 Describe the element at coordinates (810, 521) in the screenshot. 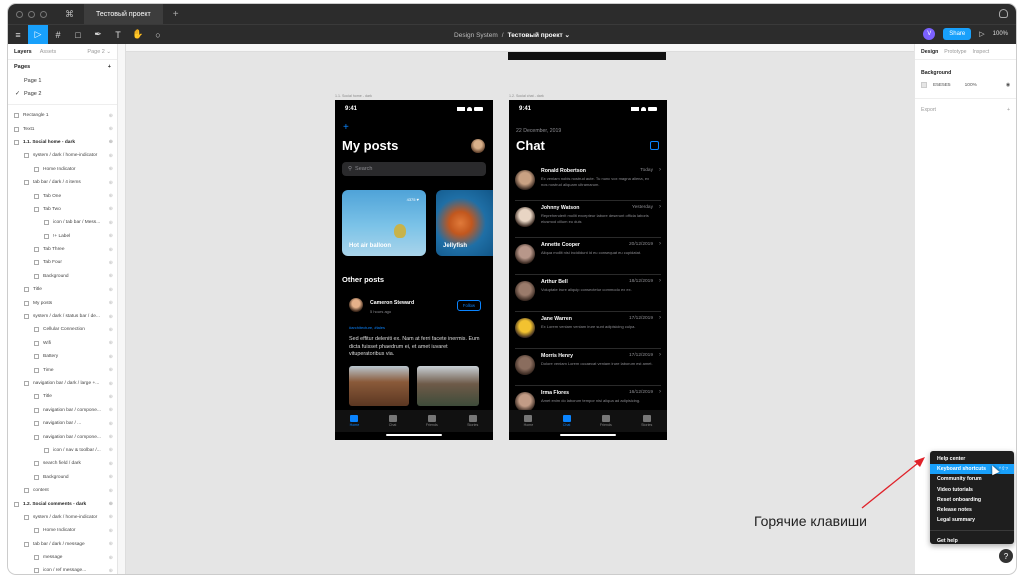

I see `annotation-caption: Горячие клавиши` at that location.